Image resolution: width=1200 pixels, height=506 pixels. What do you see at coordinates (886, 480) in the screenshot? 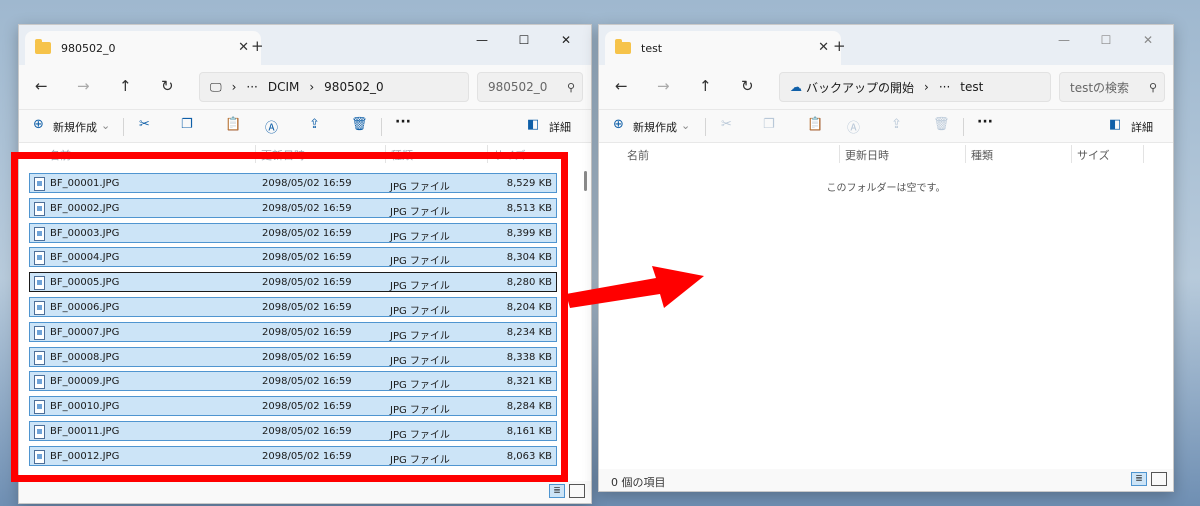
I see `status-bar: 0 個の項目 ≣` at bounding box center [886, 480].